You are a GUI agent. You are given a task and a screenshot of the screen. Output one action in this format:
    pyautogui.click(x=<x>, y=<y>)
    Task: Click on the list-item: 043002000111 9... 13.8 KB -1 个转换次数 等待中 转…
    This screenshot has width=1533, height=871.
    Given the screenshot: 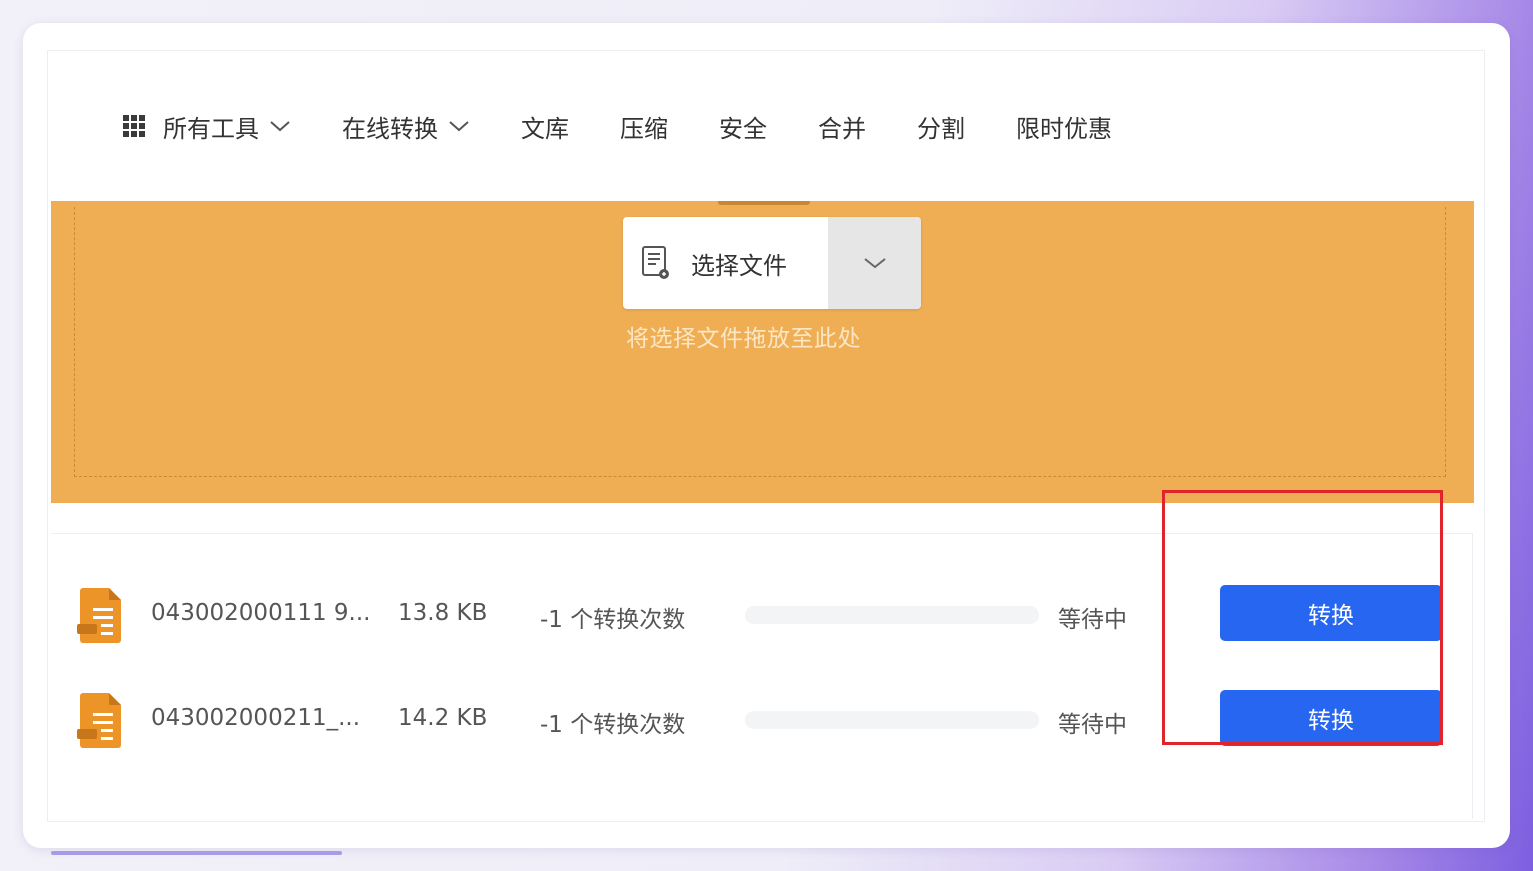 What is the action you would take?
    pyautogui.click(x=761, y=615)
    